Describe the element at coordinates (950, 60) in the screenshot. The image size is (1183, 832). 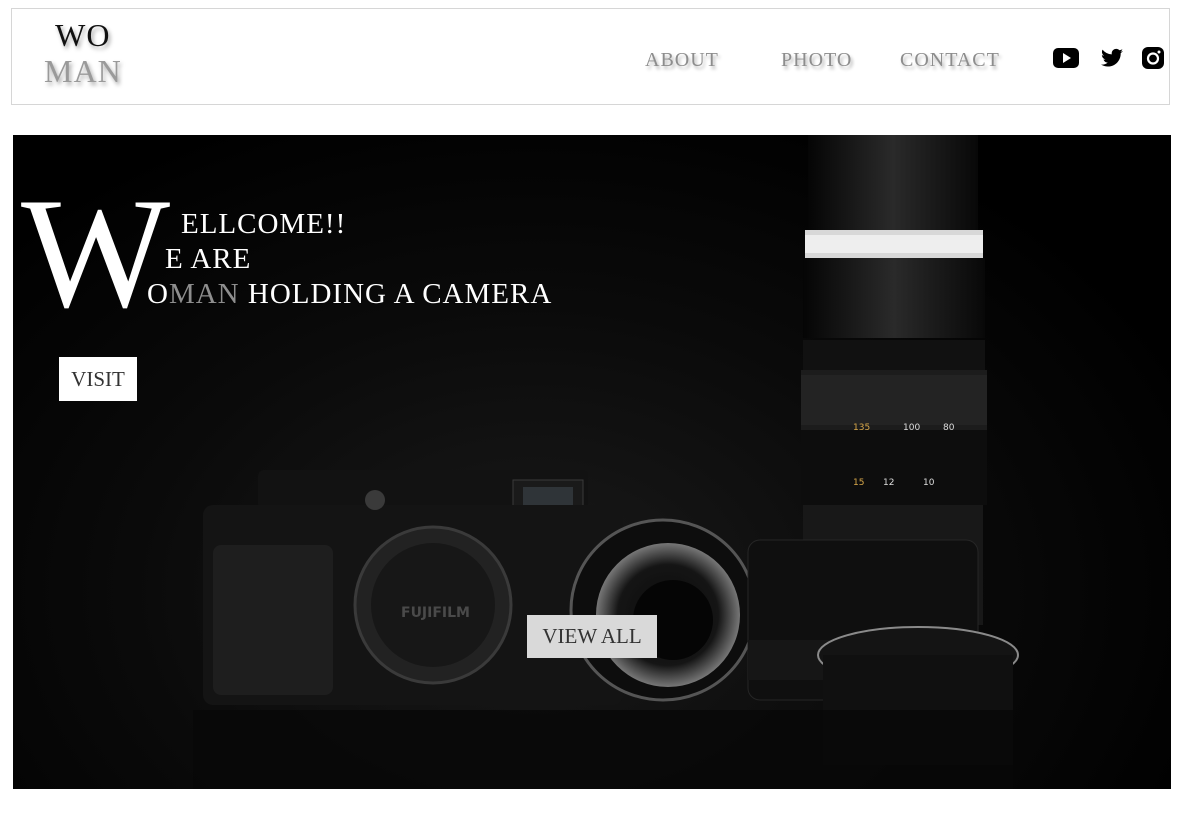
I see `nav-contact: CONTACT` at that location.